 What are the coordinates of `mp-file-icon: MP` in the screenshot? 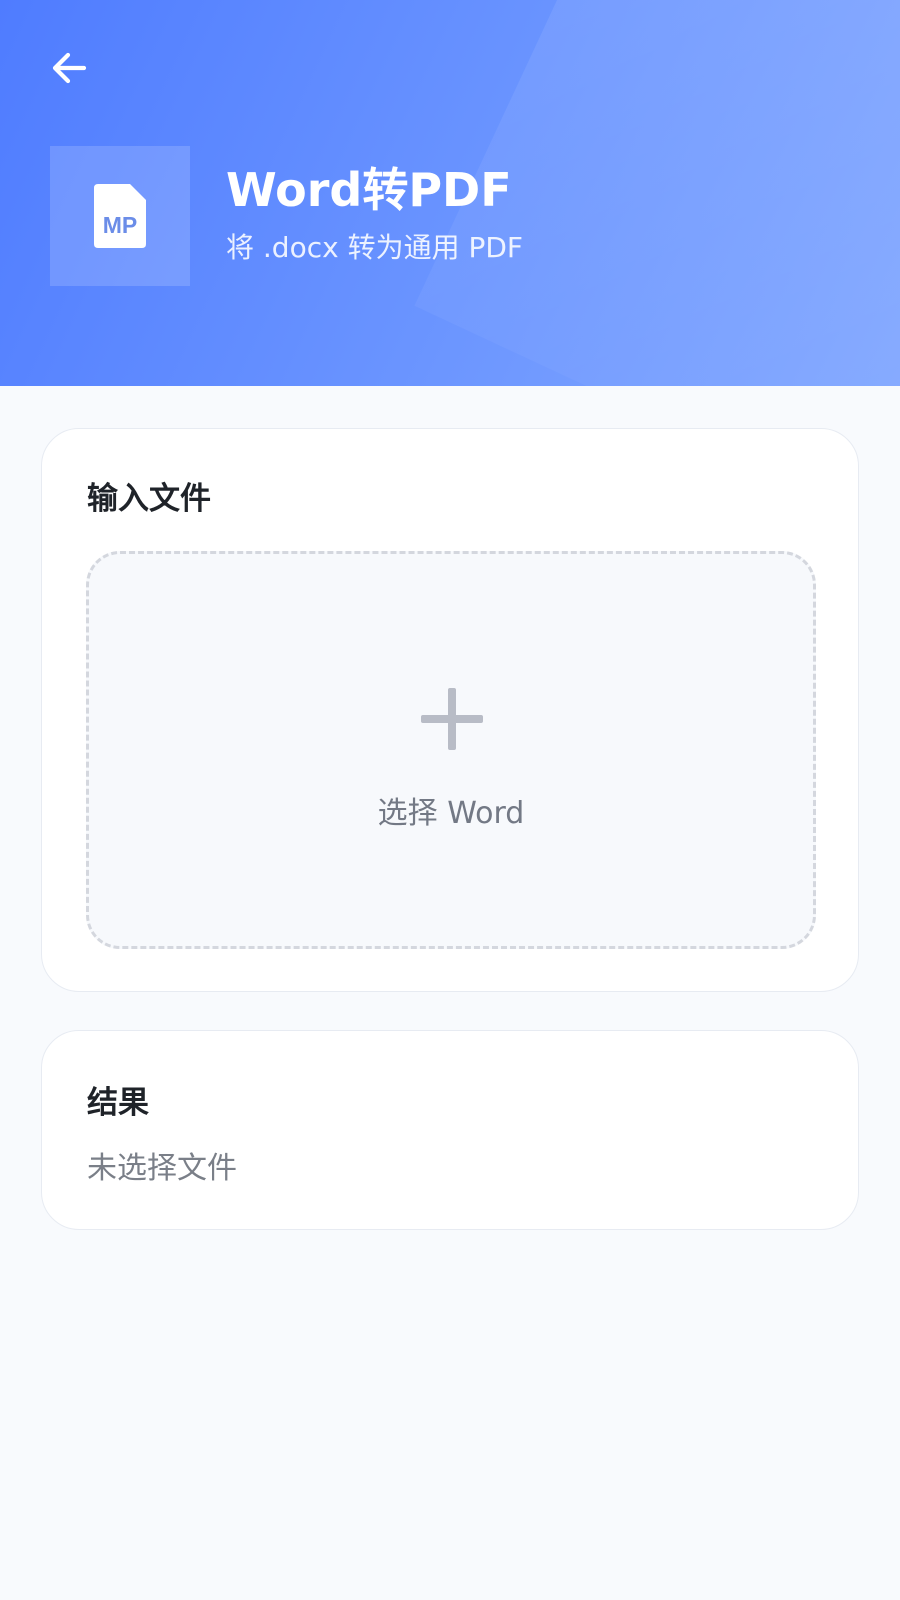 It's located at (120, 216).